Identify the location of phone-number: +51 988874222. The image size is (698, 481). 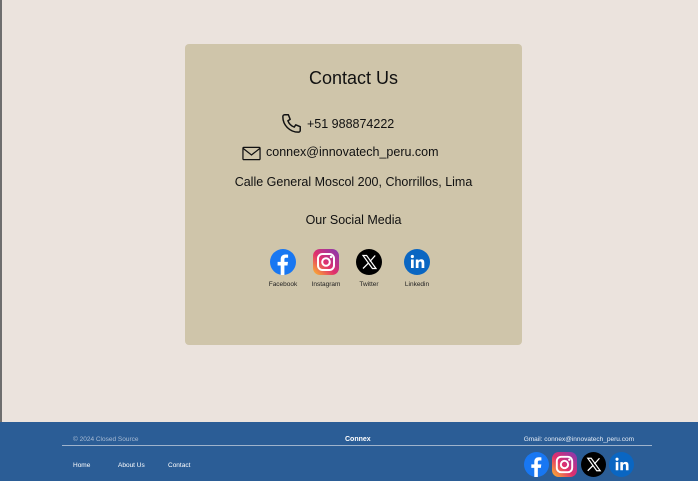
(350, 124).